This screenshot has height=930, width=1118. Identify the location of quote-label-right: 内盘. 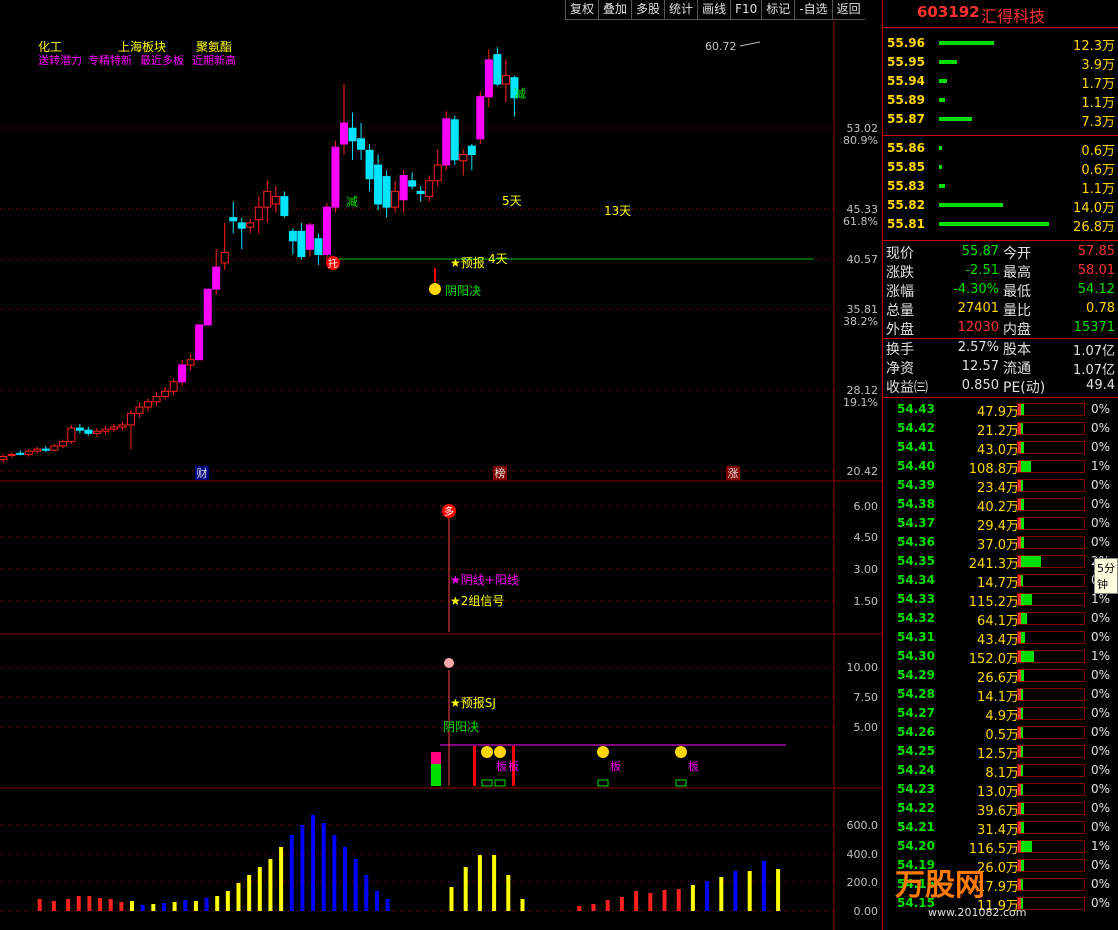
(1017, 330).